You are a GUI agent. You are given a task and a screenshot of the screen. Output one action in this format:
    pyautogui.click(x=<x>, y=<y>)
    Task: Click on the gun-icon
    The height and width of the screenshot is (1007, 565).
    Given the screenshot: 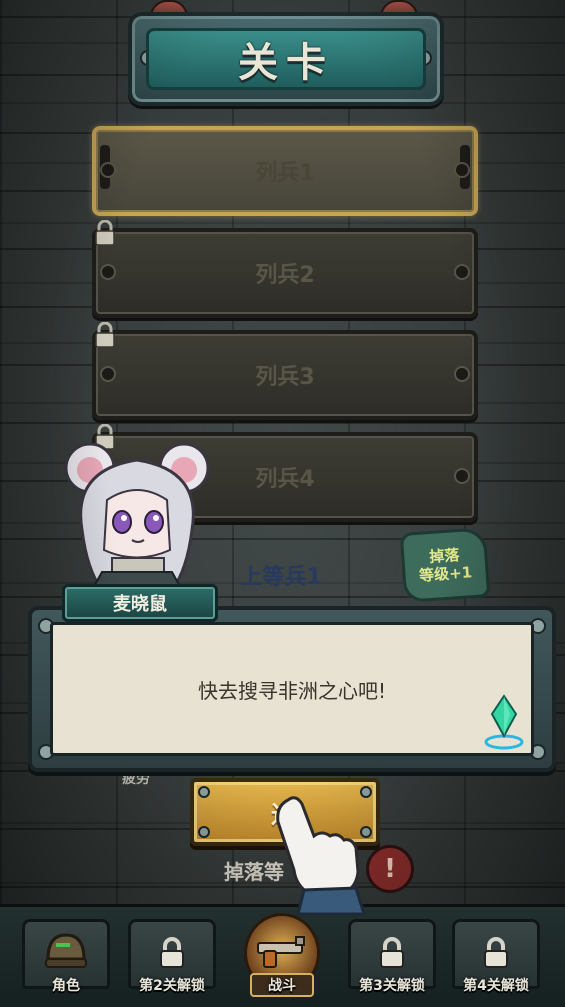 What is the action you would take?
    pyautogui.click(x=281, y=952)
    